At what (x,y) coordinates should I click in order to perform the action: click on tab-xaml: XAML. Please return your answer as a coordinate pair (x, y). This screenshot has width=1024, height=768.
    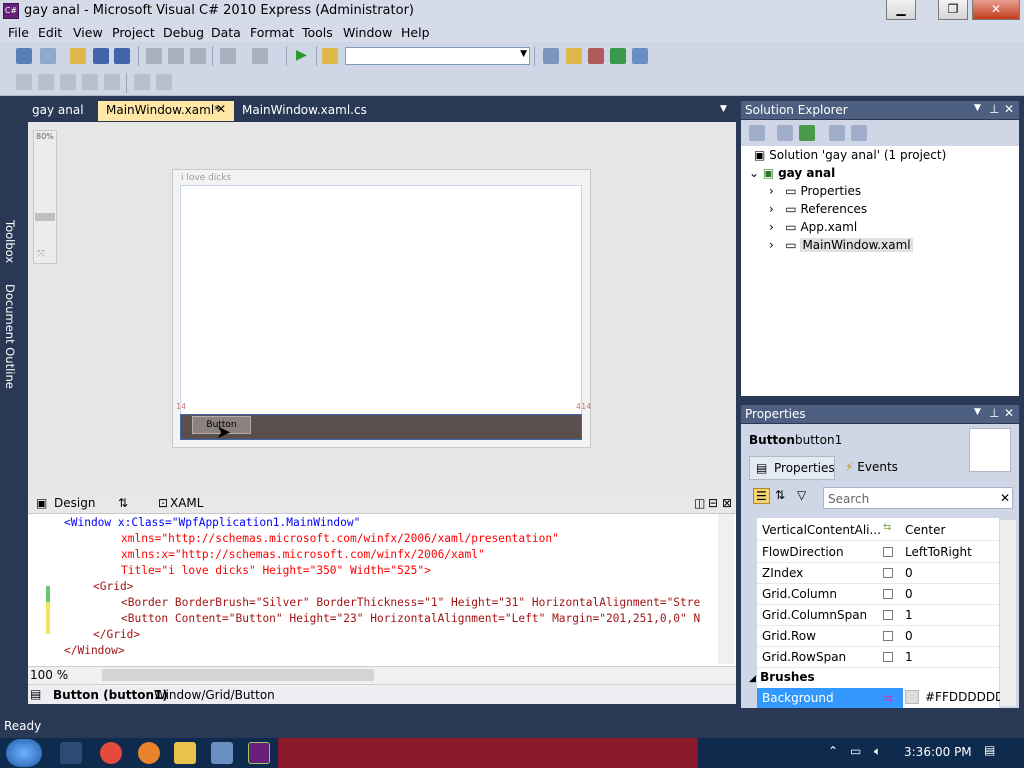
    Looking at the image, I should click on (186, 503).